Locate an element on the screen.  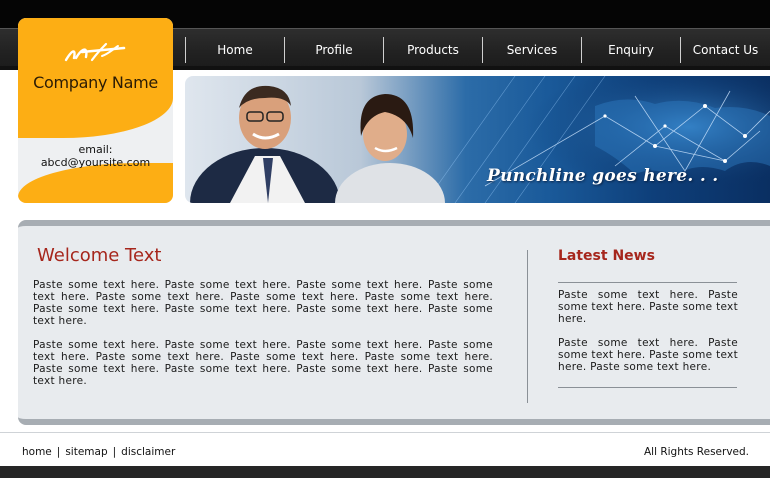
footer-link-home: home is located at coordinates (37, 452).